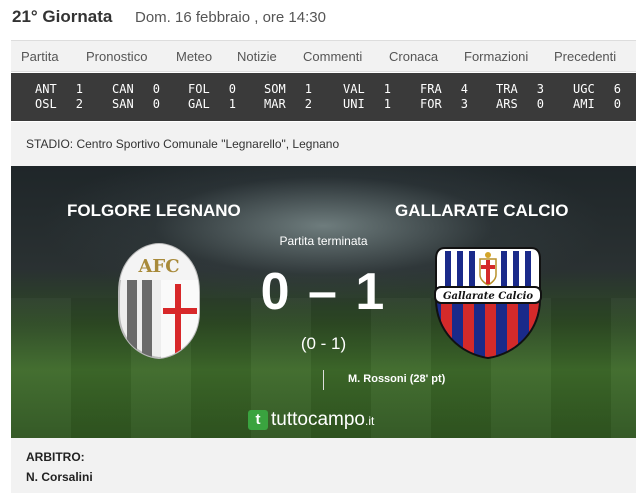 The height and width of the screenshot is (493, 641). I want to click on home-team-name: FOLGORE LEGNANO, so click(154, 211).